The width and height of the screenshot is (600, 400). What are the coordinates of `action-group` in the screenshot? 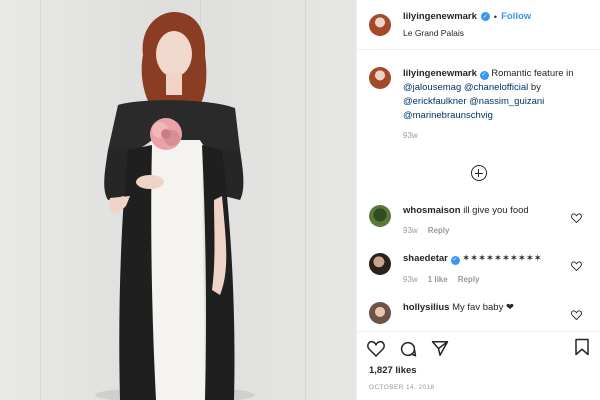 It's located at (408, 349).